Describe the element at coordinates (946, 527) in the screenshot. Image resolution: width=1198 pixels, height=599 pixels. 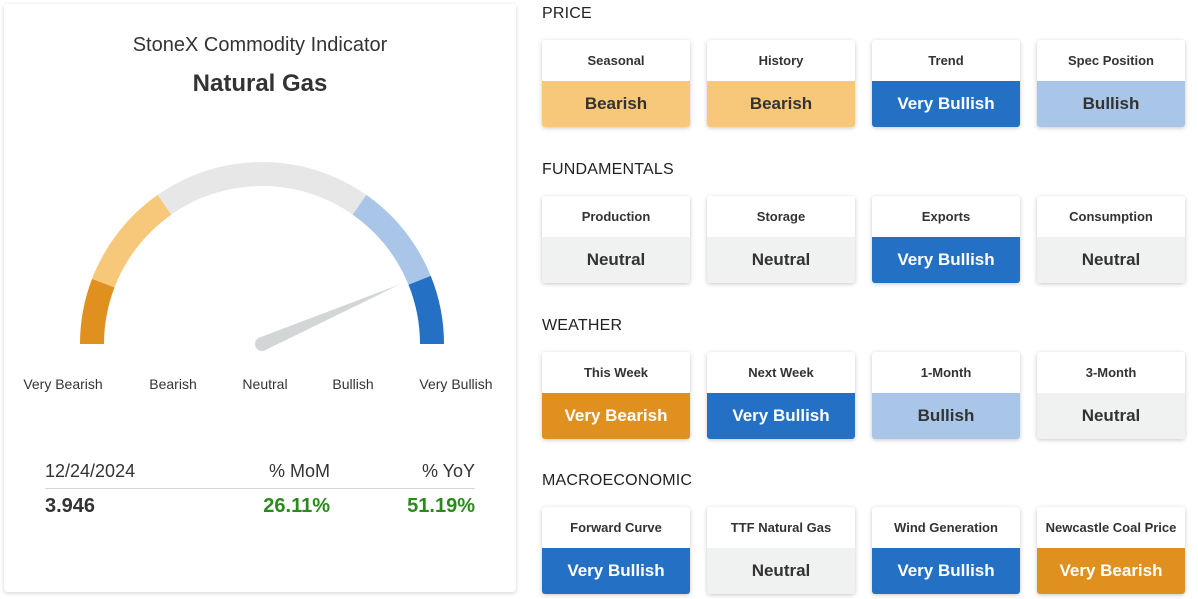
I see `card-label: Wind Generation` at that location.